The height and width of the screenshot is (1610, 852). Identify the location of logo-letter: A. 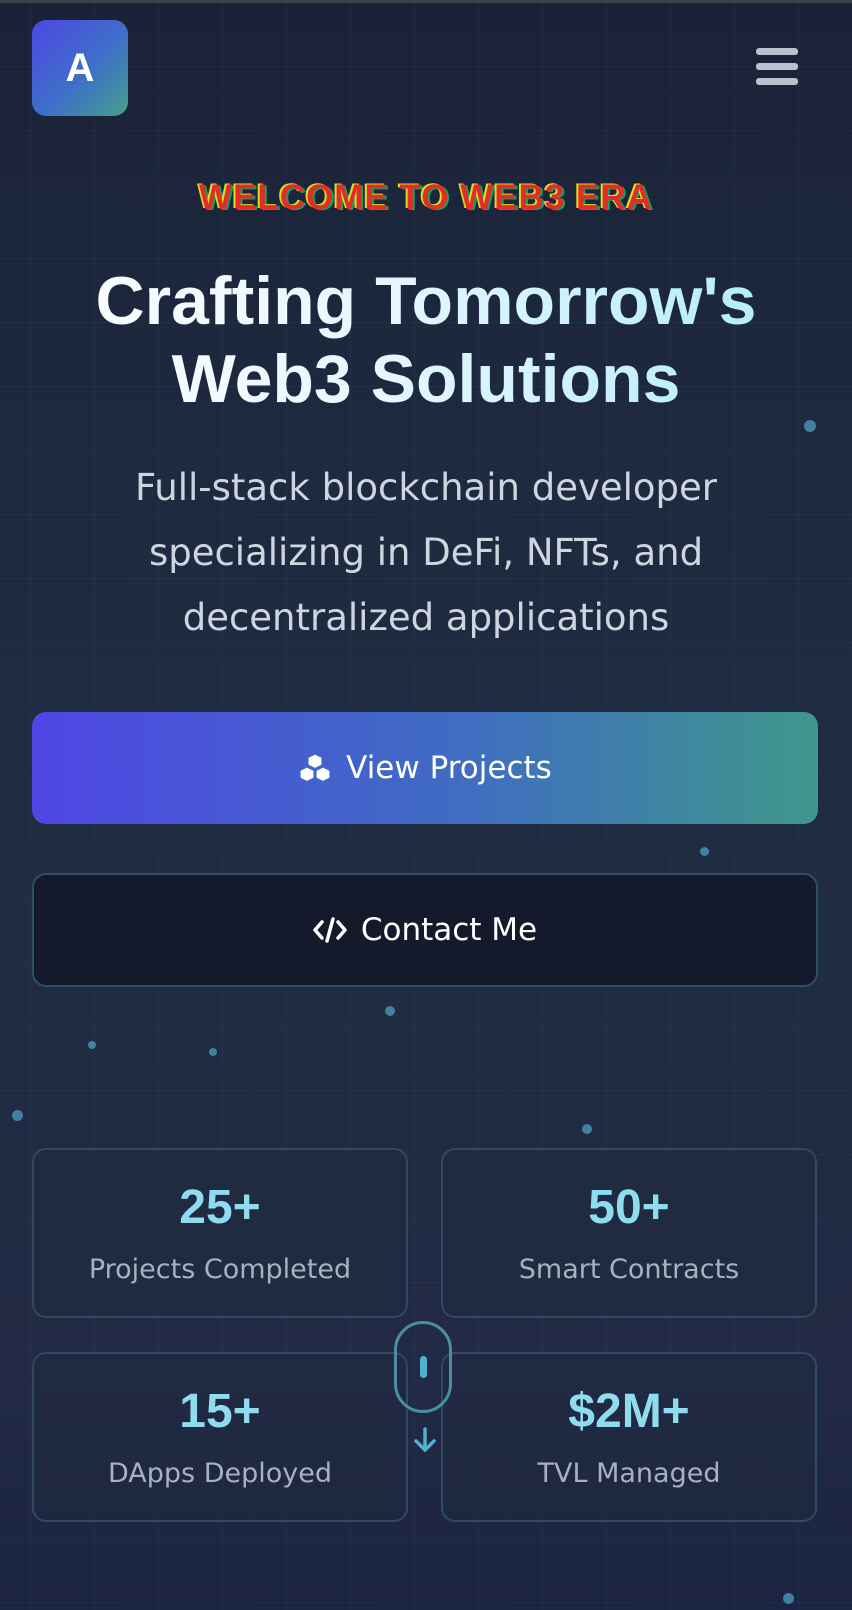
(80, 67).